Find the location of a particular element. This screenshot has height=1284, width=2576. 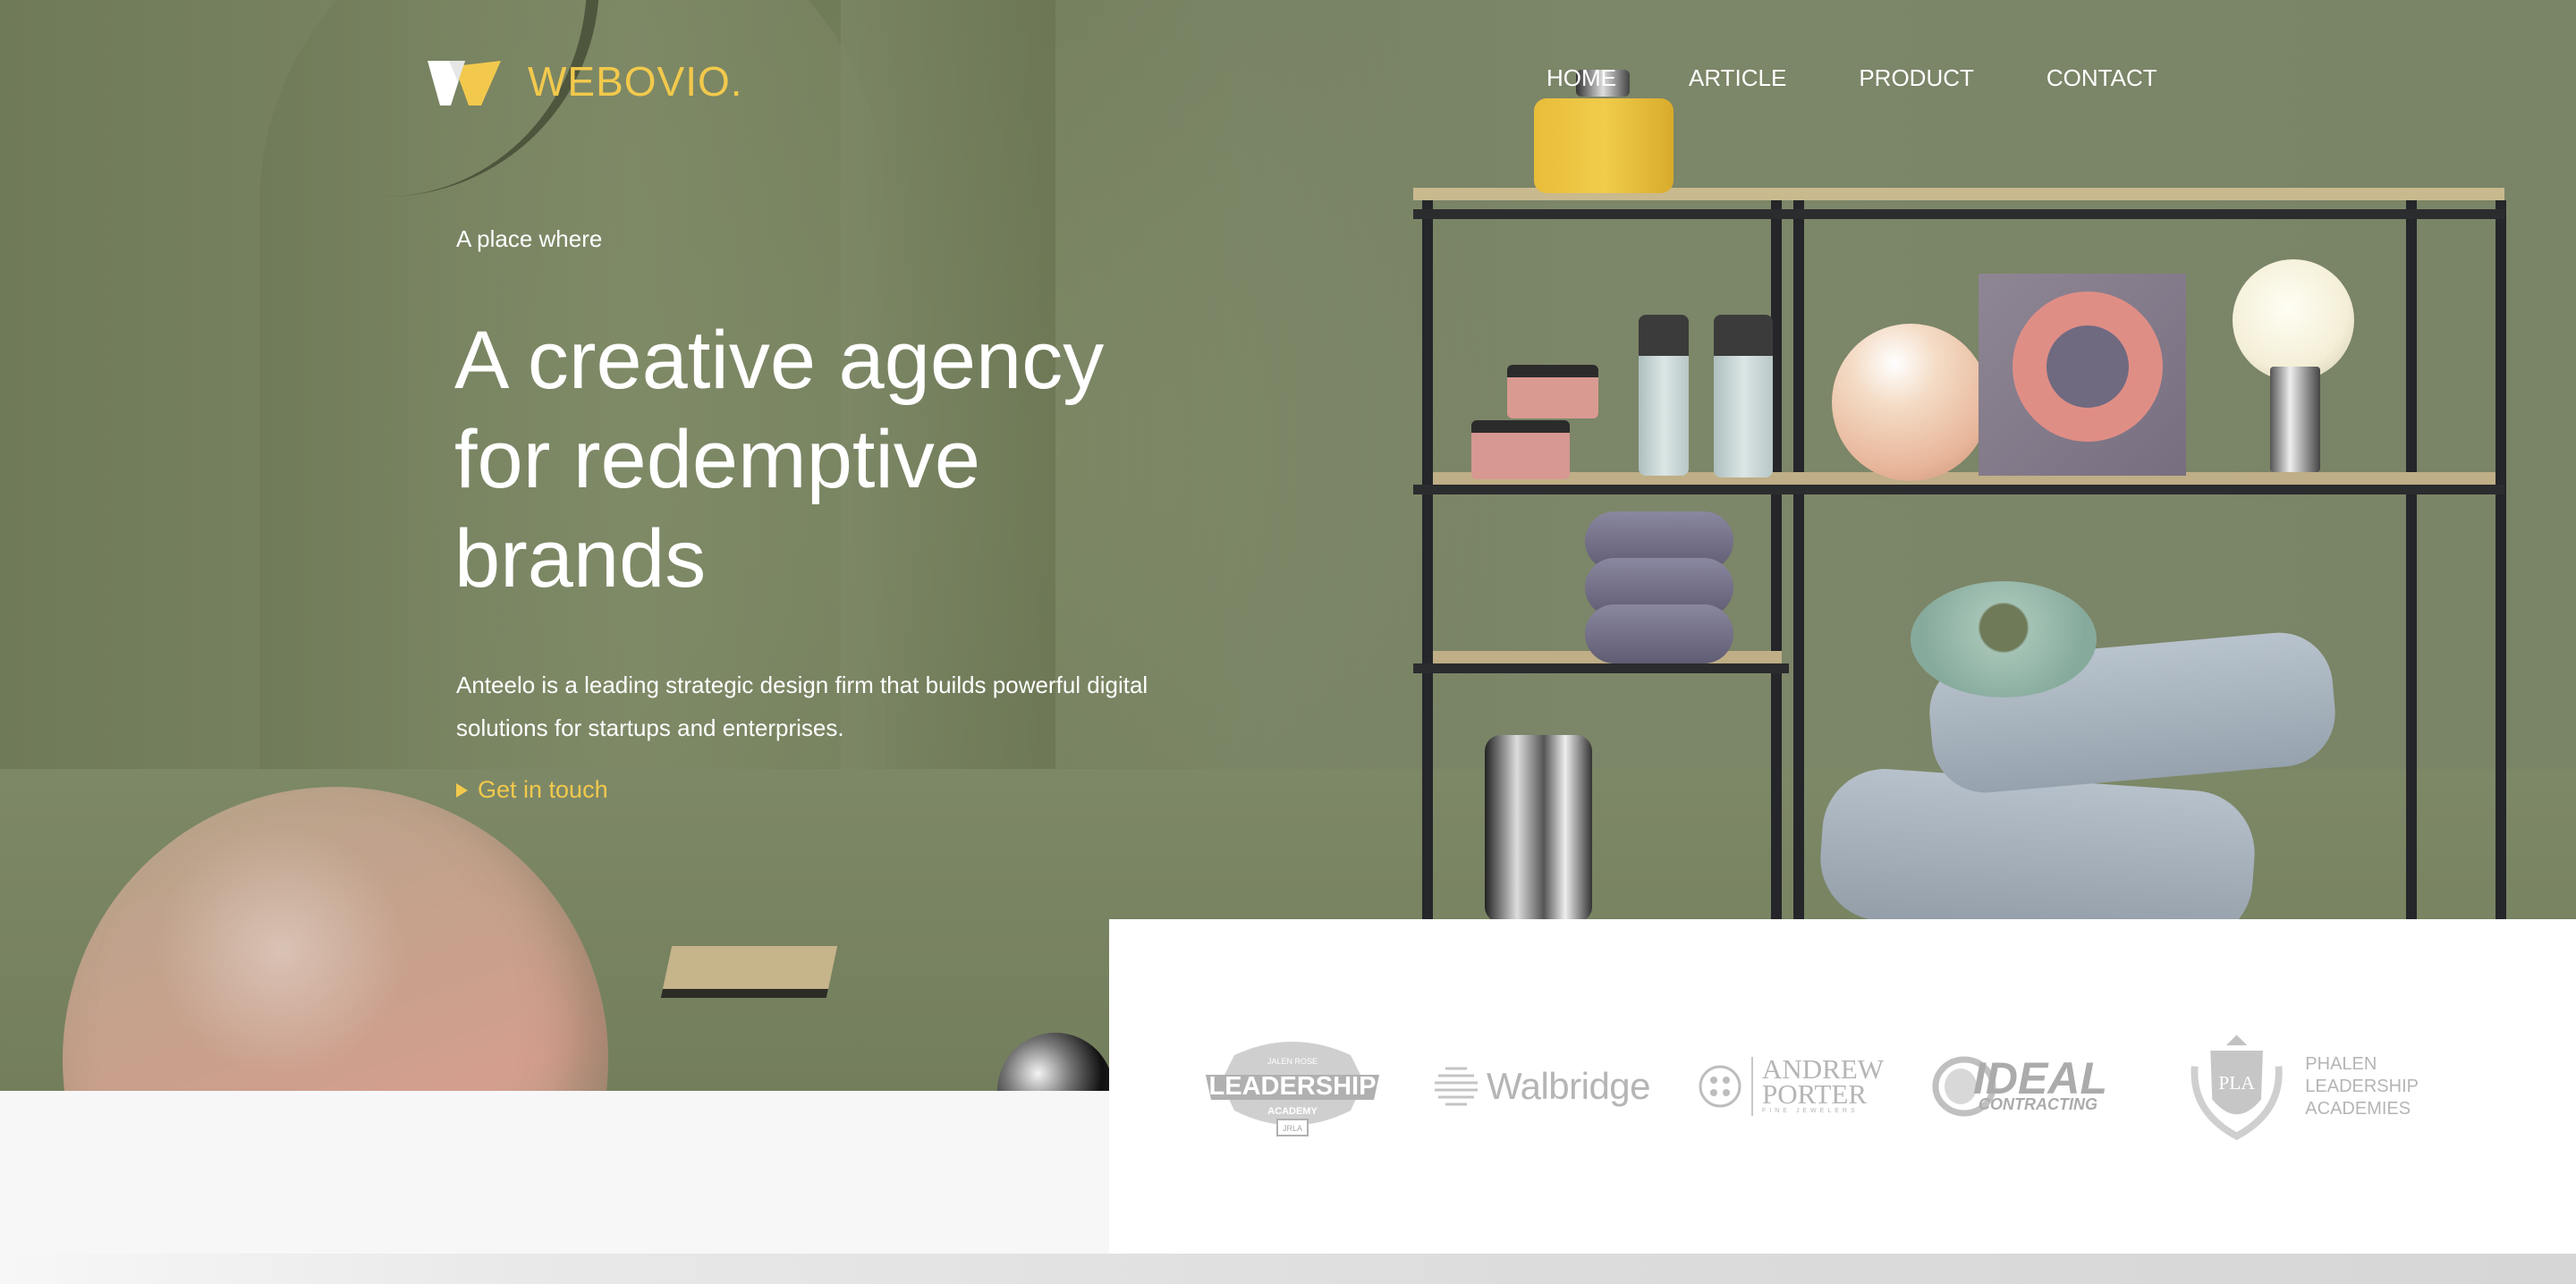

chrome-cylinder-image is located at coordinates (1538, 829).